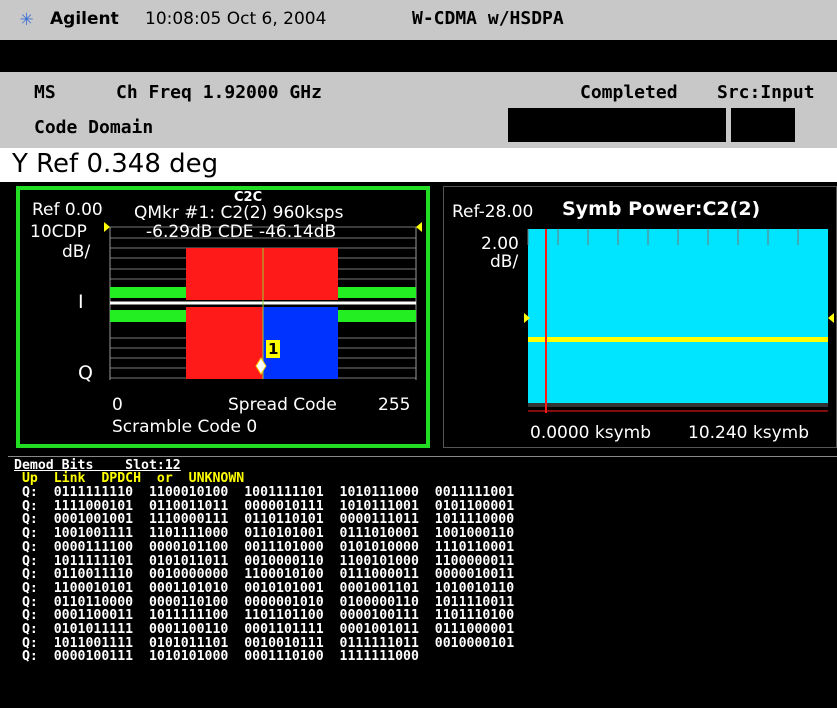  I want to click on q-channel-label: Q, so click(85, 373).